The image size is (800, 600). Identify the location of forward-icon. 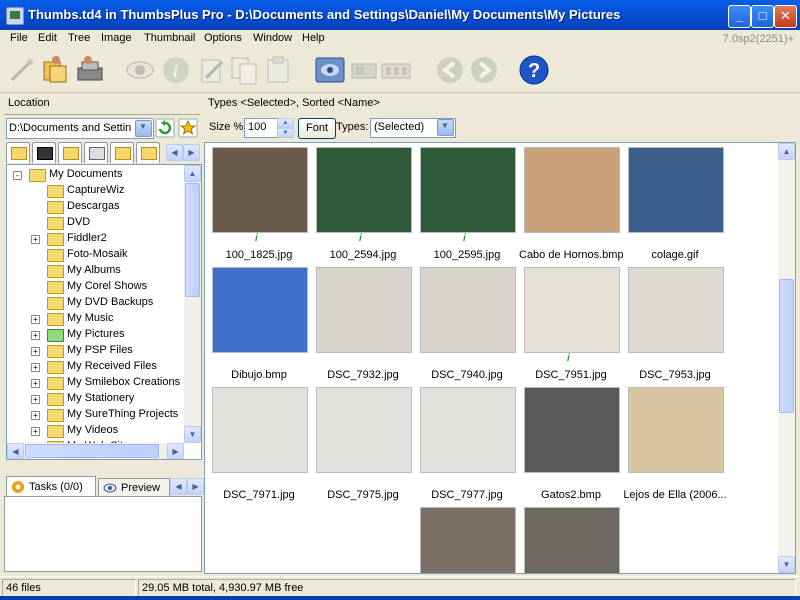
(484, 70).